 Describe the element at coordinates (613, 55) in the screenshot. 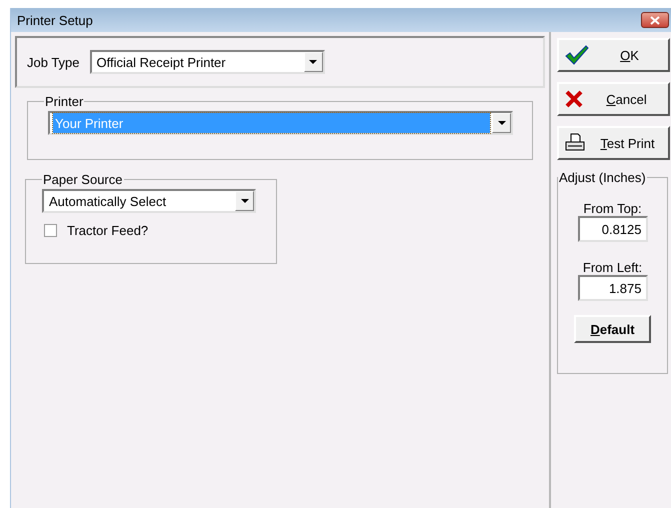

I see `ok-button: OK` at that location.